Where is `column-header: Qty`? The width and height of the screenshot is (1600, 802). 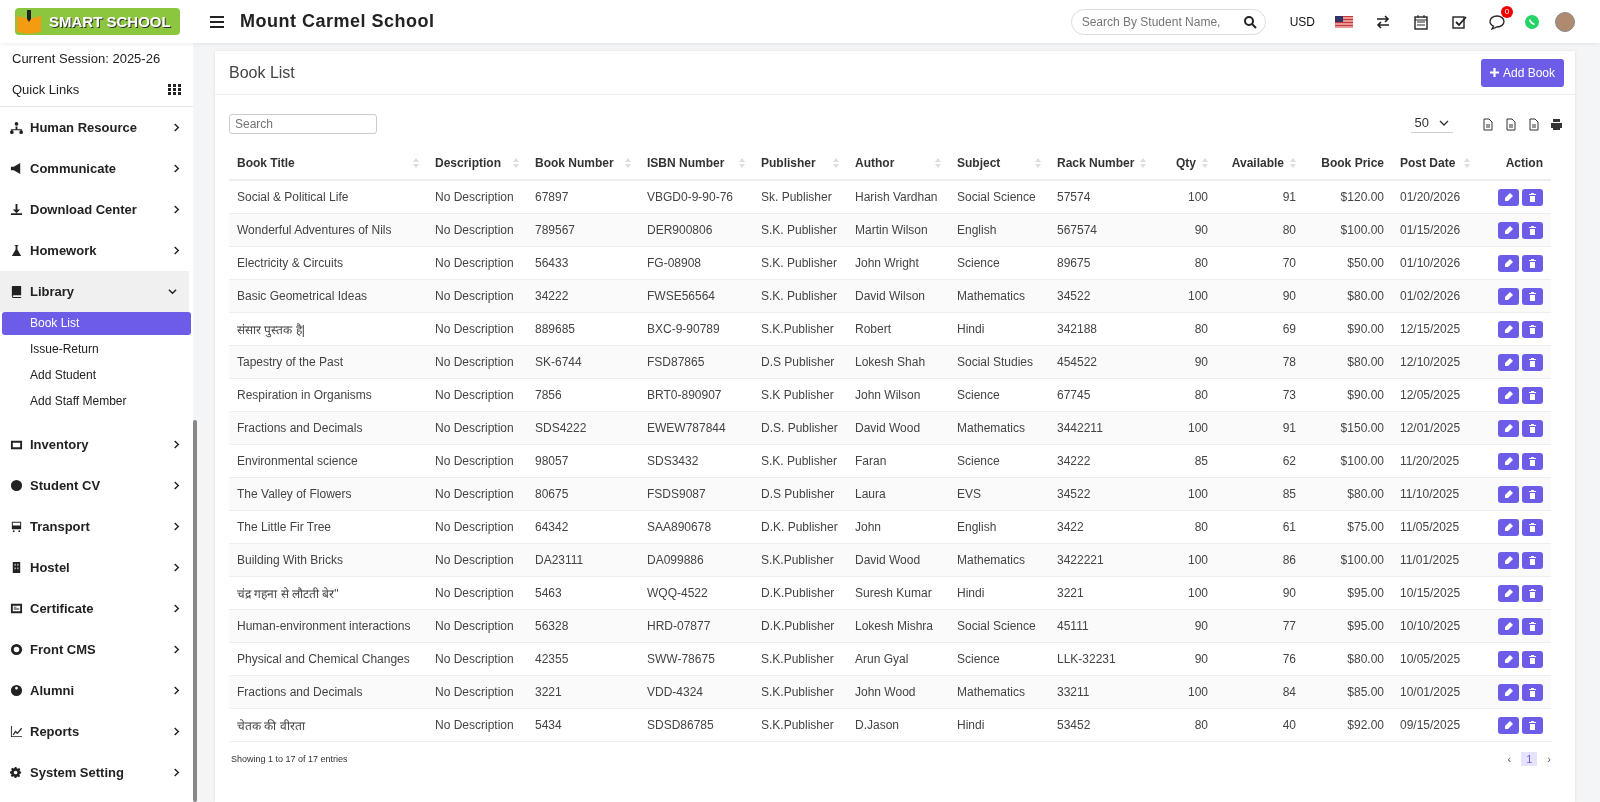 column-header: Qty is located at coordinates (1186, 162).